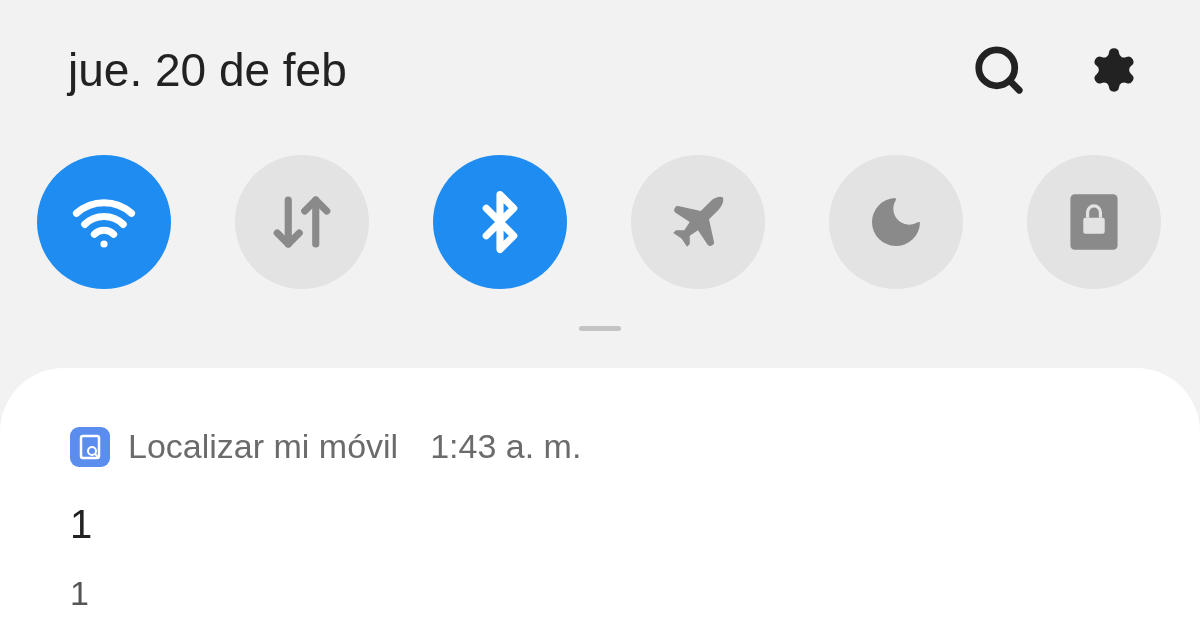  What do you see at coordinates (506, 446) in the screenshot?
I see `notification-time: 1:43 a. m.` at bounding box center [506, 446].